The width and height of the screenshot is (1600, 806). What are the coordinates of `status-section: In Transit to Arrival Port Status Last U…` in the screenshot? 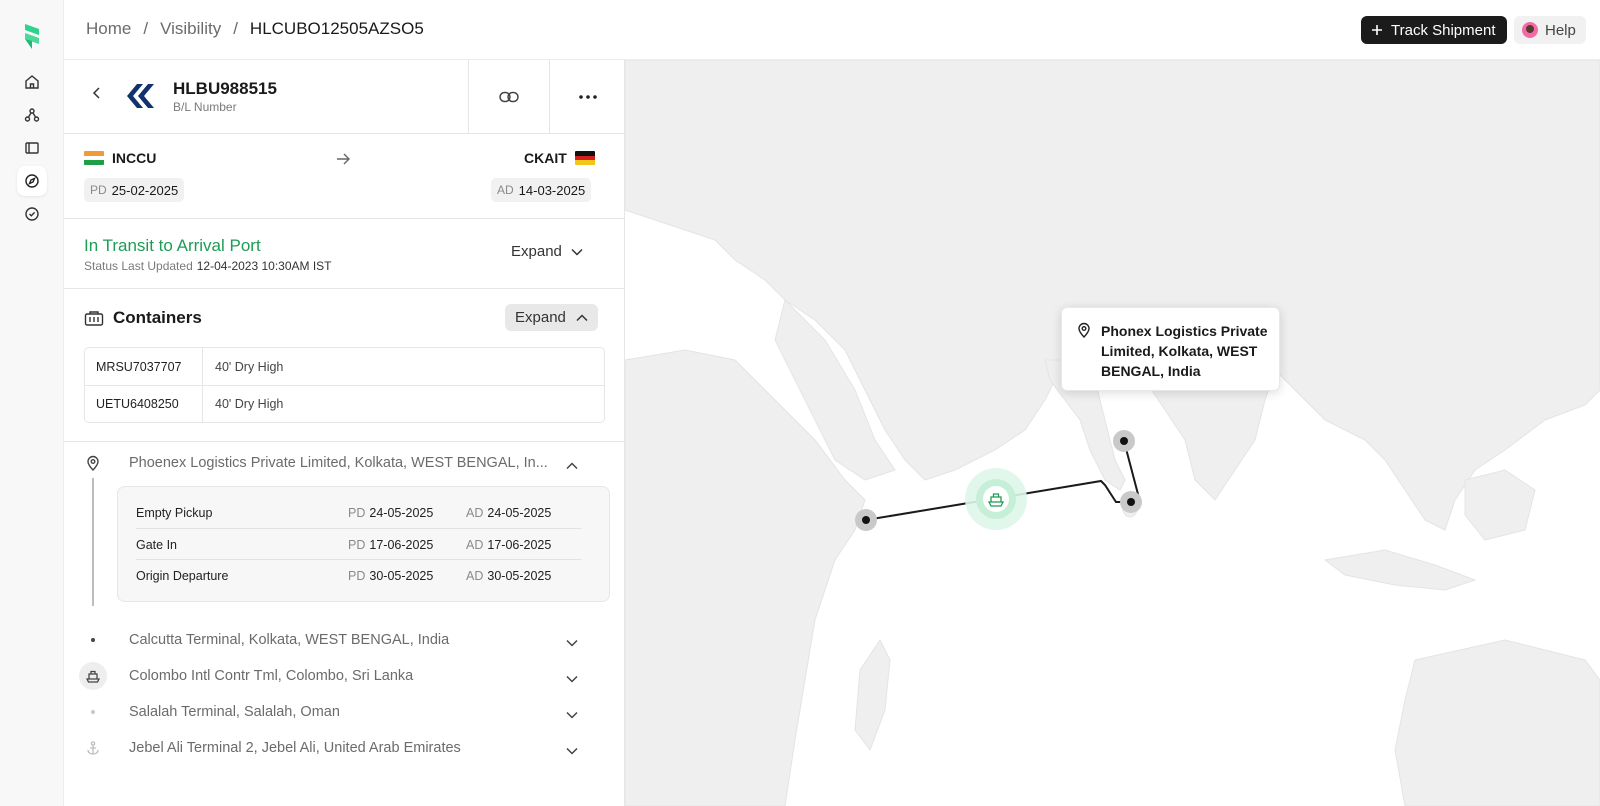 It's located at (344, 254).